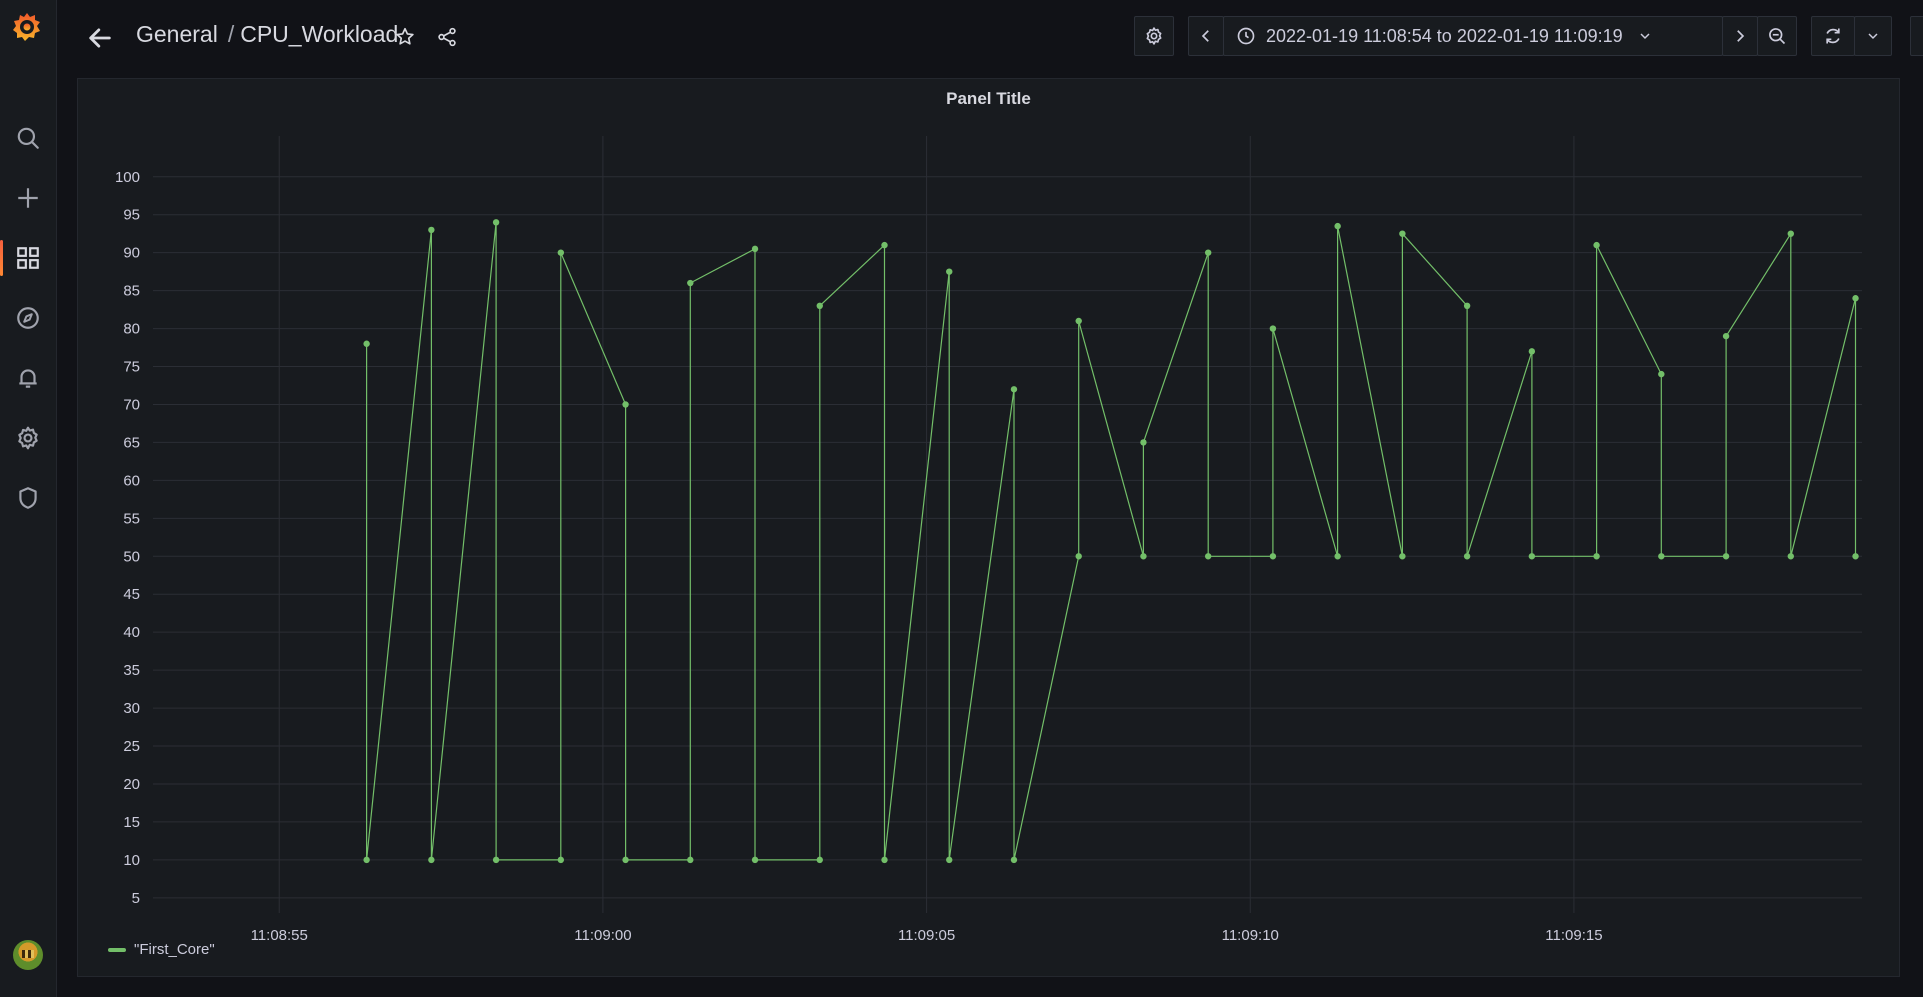  I want to click on y-tick-label: 55, so click(131, 518).